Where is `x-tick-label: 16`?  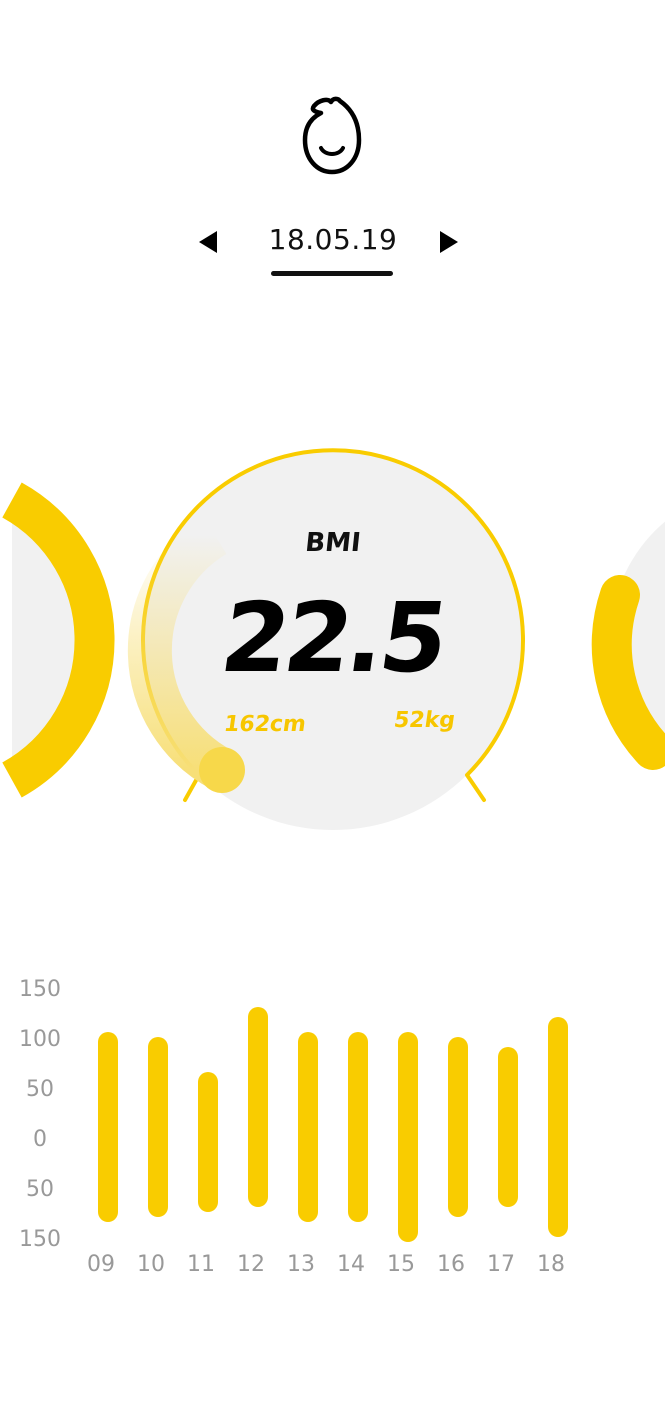 x-tick-label: 16 is located at coordinates (451, 1264).